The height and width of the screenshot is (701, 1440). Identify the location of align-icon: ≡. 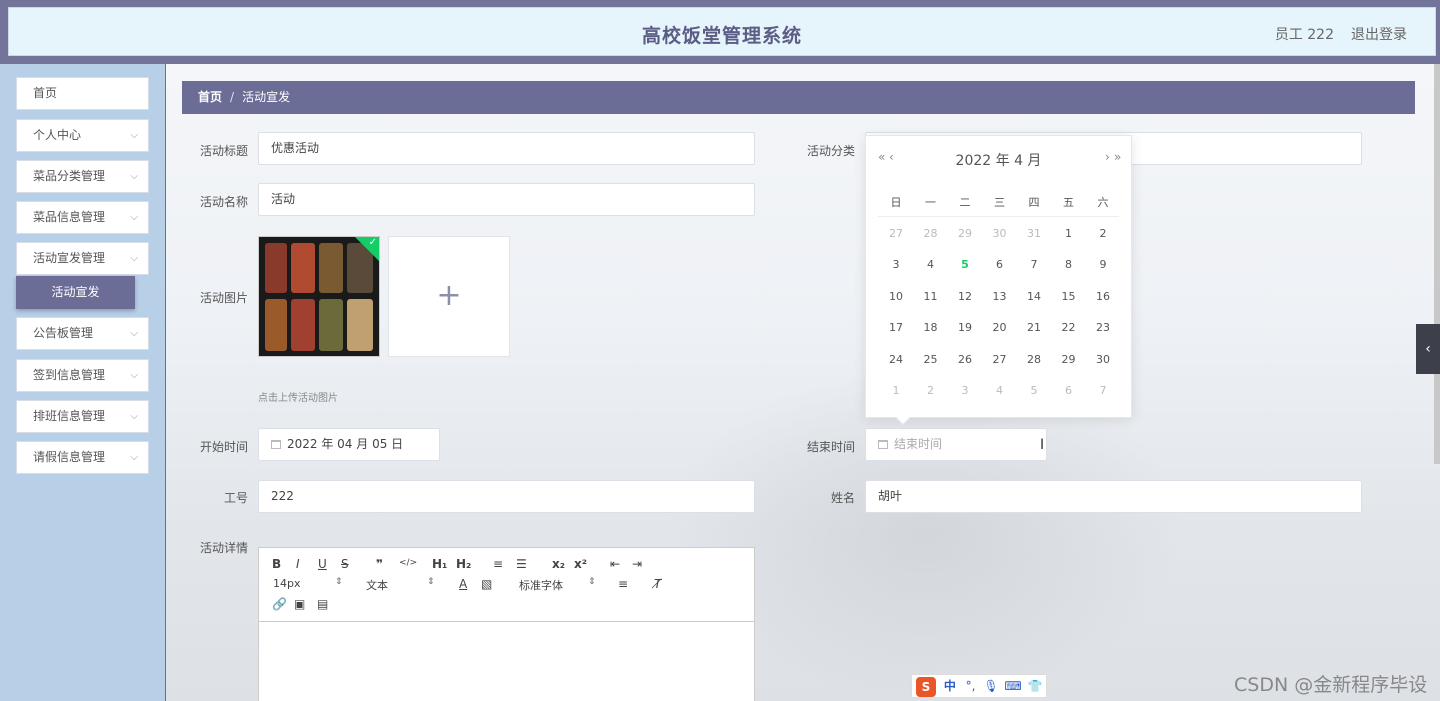
(623, 584).